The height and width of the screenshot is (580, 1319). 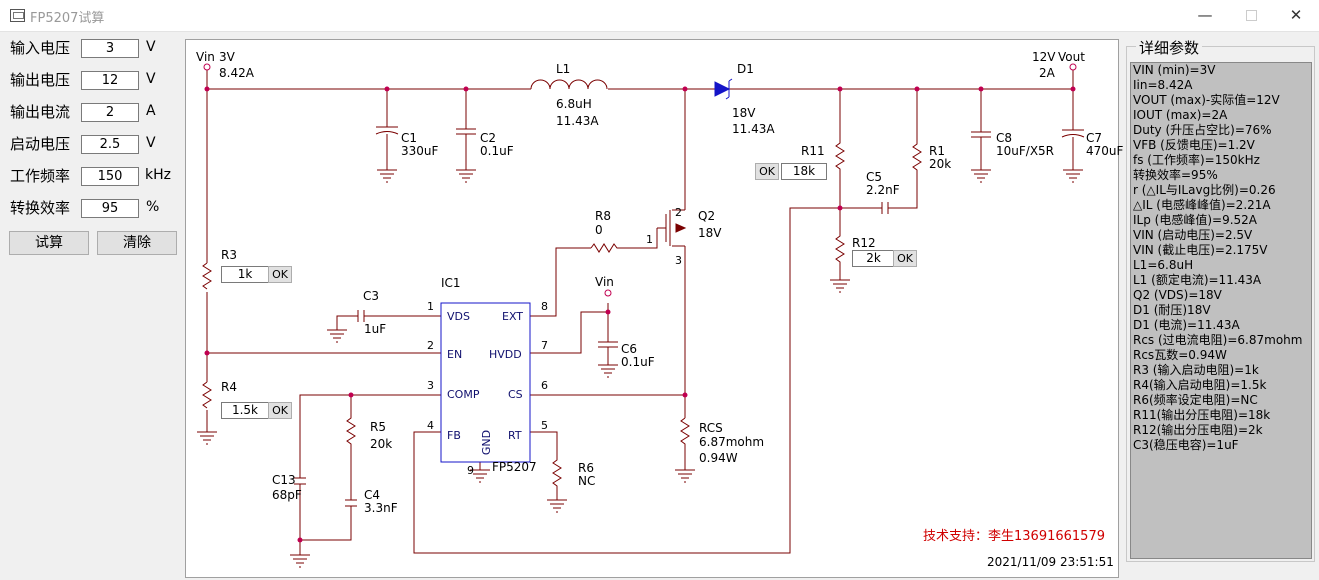 I want to click on vout-input: 12, so click(x=110, y=80).